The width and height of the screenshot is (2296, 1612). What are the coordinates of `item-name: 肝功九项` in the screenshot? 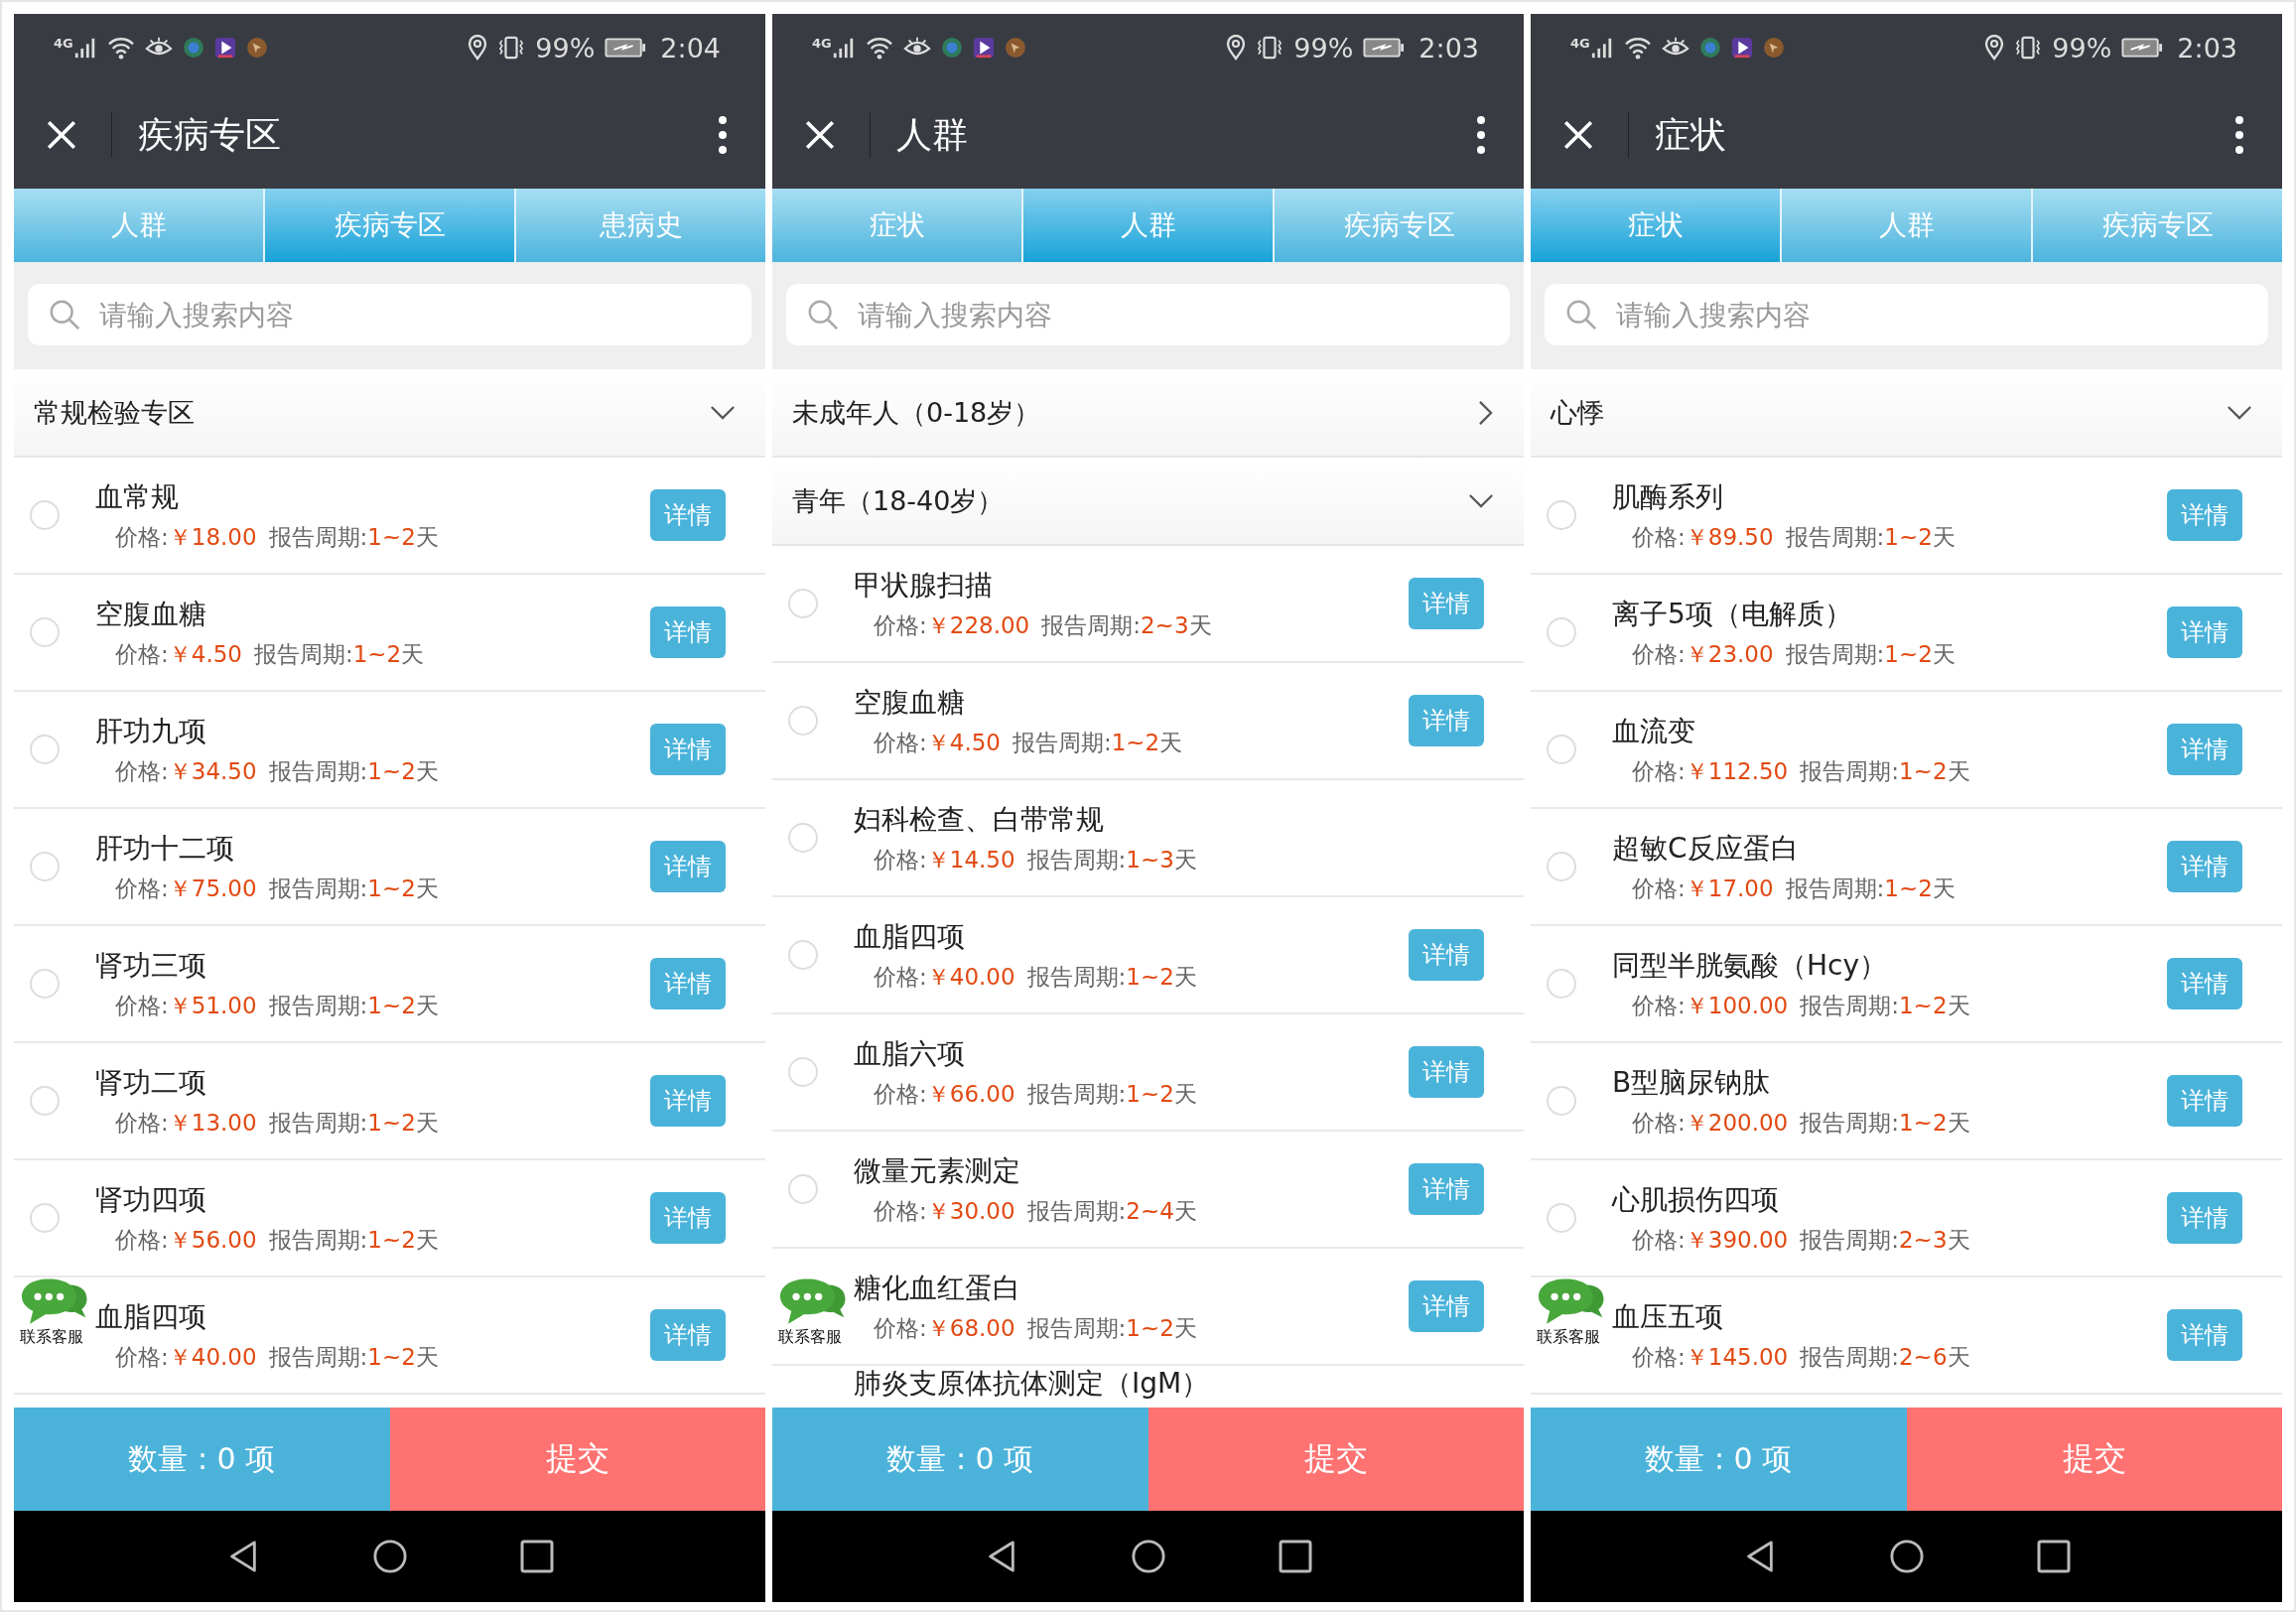 It's located at (151, 731).